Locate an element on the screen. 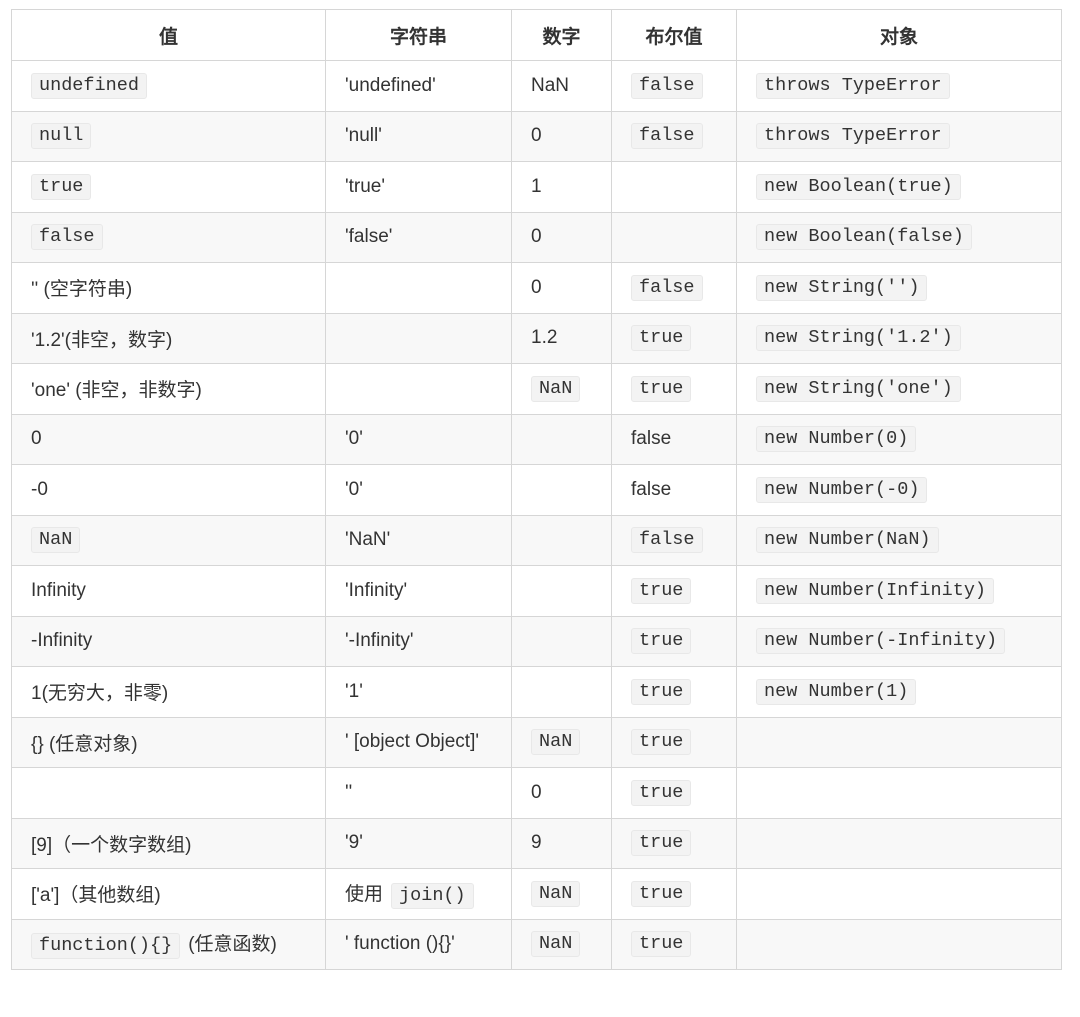  string-cell: 使用 join() is located at coordinates (418, 894).